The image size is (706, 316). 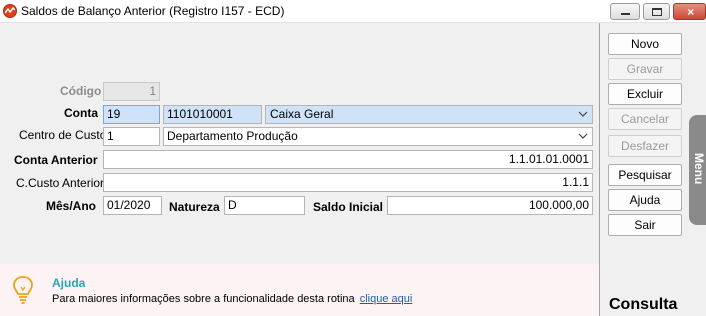 What do you see at coordinates (131, 91) in the screenshot?
I see `codigo-field: 1` at bounding box center [131, 91].